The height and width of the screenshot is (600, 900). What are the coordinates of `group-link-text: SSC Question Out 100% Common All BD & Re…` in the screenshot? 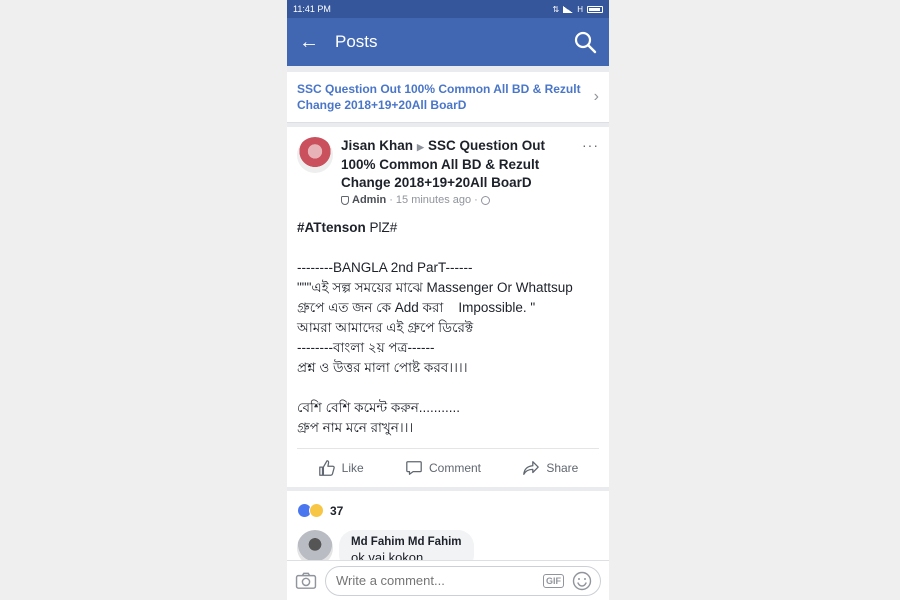 It's located at (442, 97).